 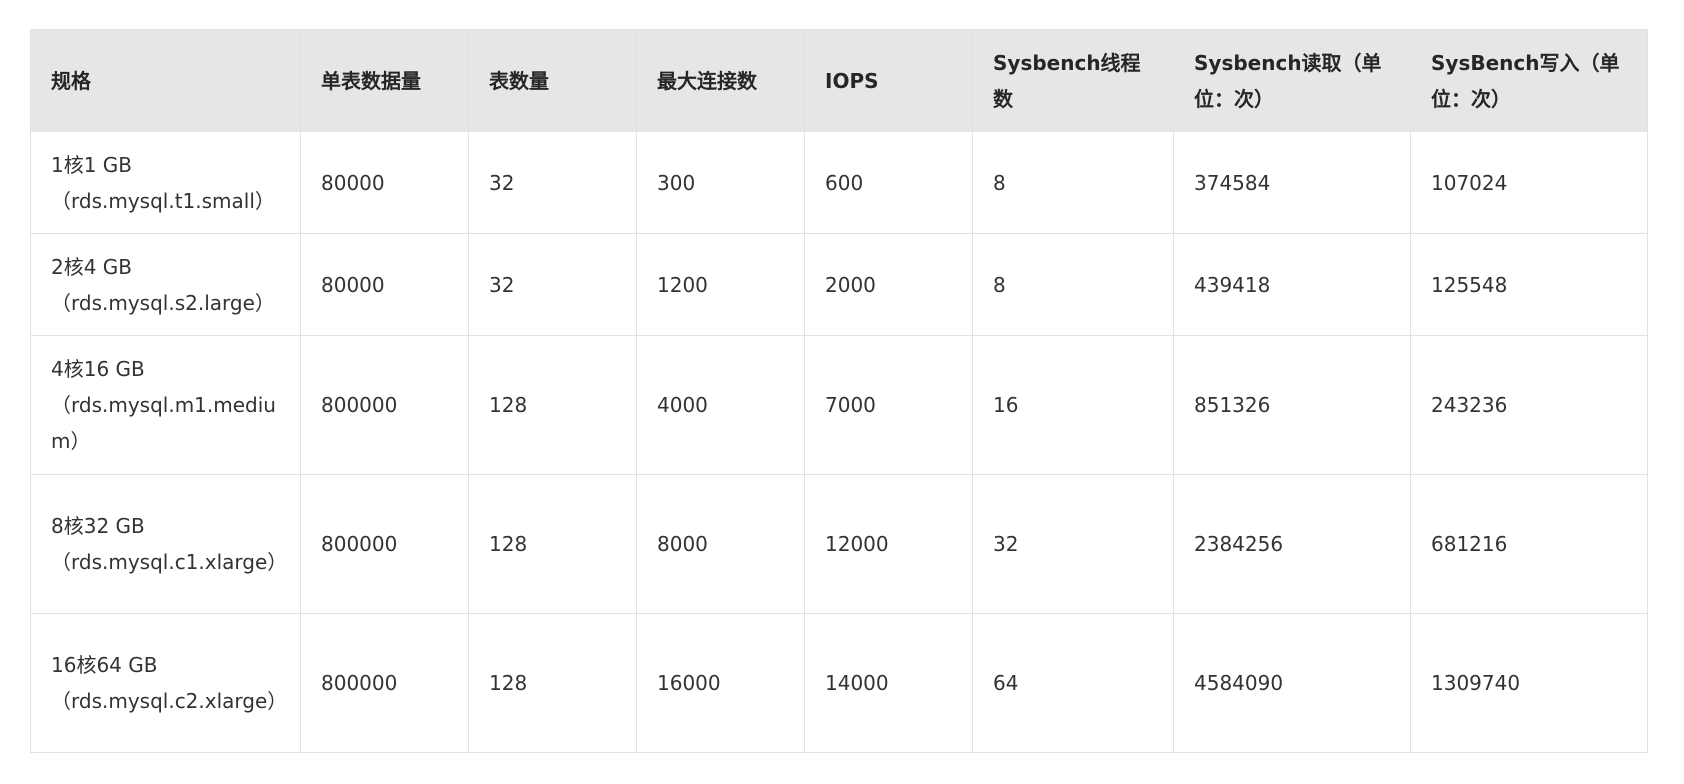 I want to click on header-sysbench-threads: Sysbench线程数, so click(x=1073, y=80).